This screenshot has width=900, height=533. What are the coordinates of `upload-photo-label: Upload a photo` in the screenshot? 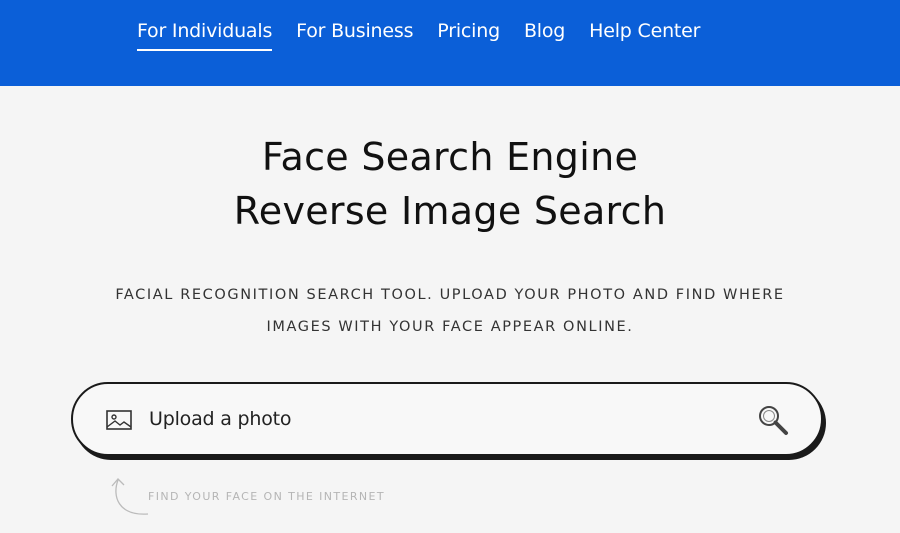 It's located at (220, 419).